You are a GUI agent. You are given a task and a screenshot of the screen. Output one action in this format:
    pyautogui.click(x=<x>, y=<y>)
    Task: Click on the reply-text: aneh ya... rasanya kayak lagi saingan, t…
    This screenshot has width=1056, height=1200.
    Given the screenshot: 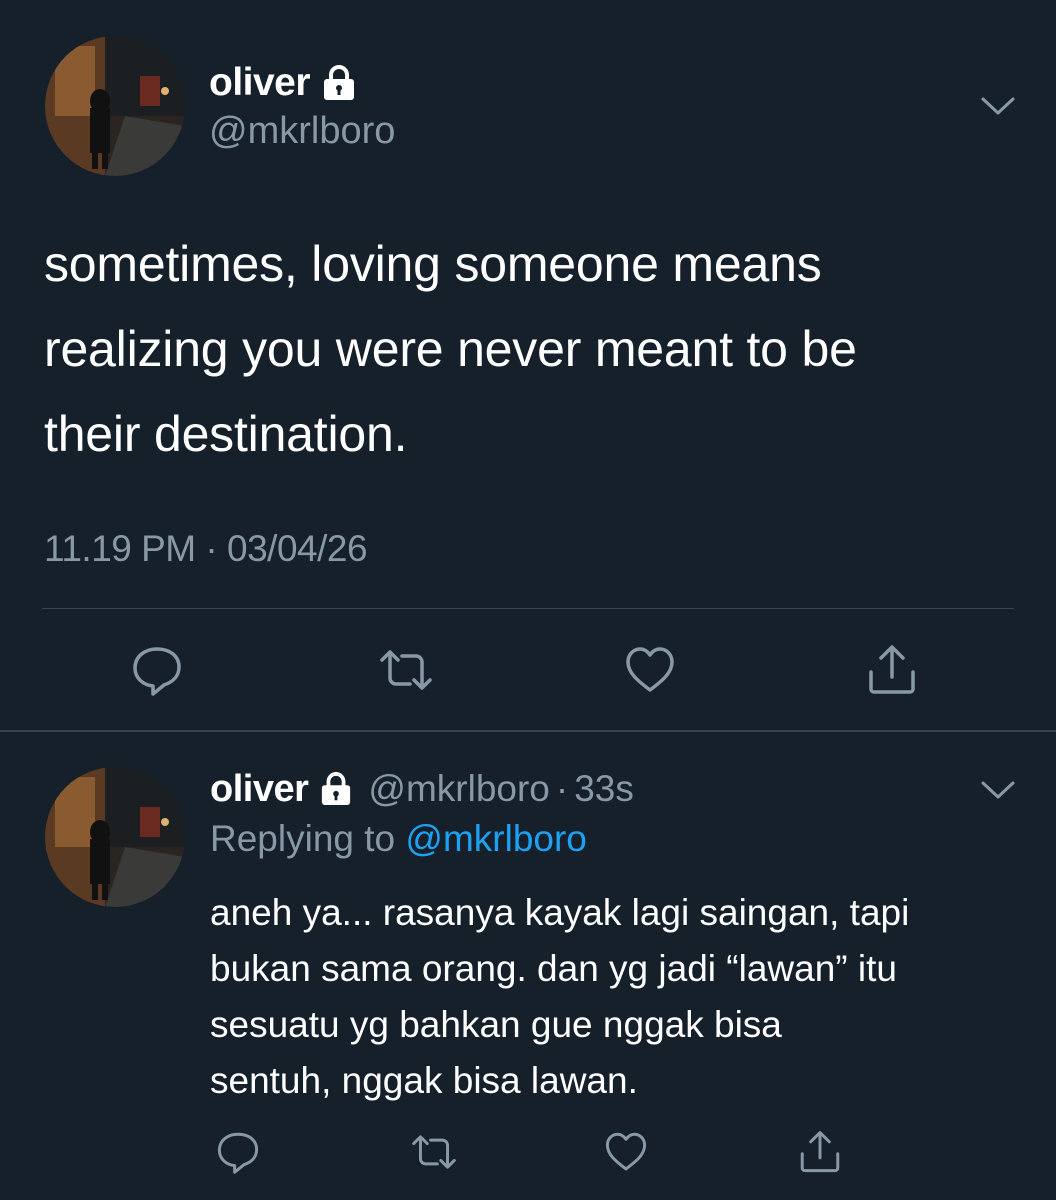 What is the action you would take?
    pyautogui.click(x=625, y=997)
    